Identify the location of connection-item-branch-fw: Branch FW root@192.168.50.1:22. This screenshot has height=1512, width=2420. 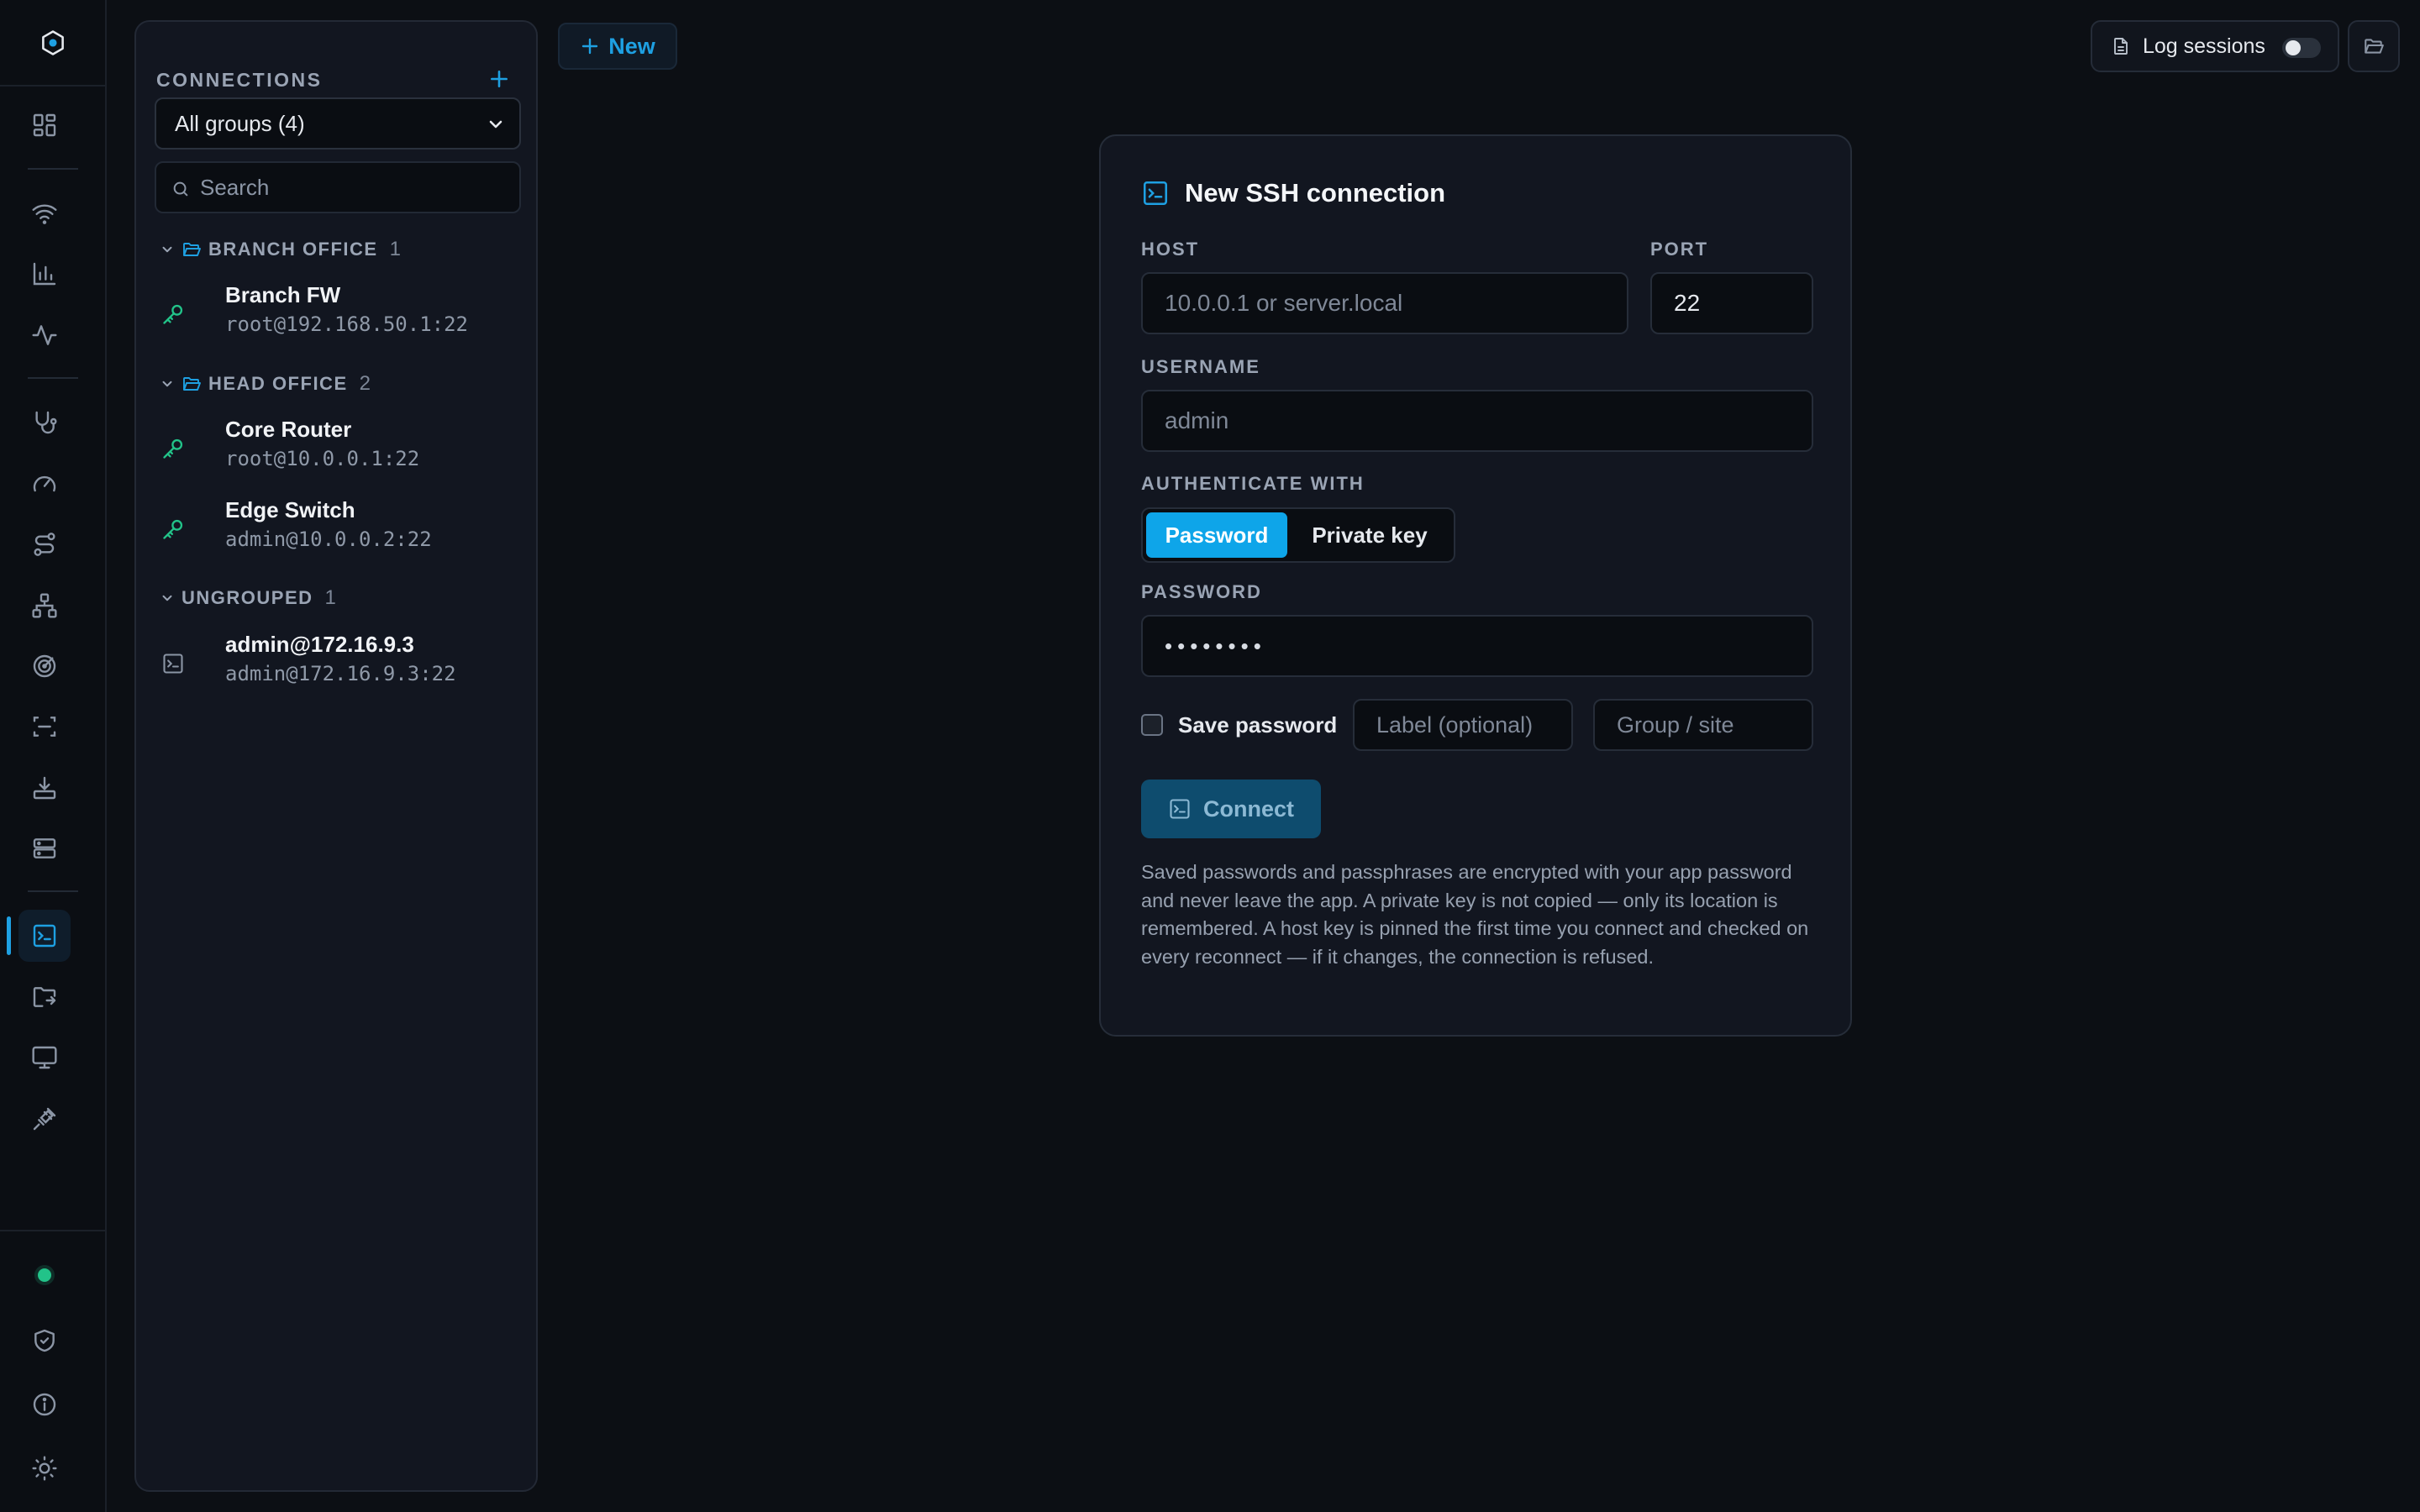
(337, 315).